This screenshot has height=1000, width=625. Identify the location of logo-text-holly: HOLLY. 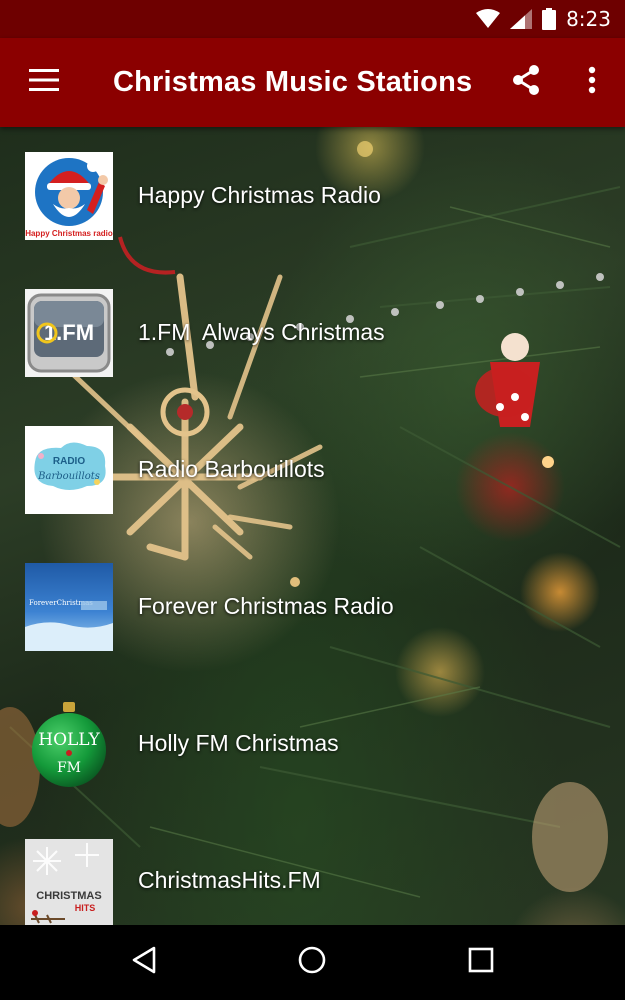
(69, 740).